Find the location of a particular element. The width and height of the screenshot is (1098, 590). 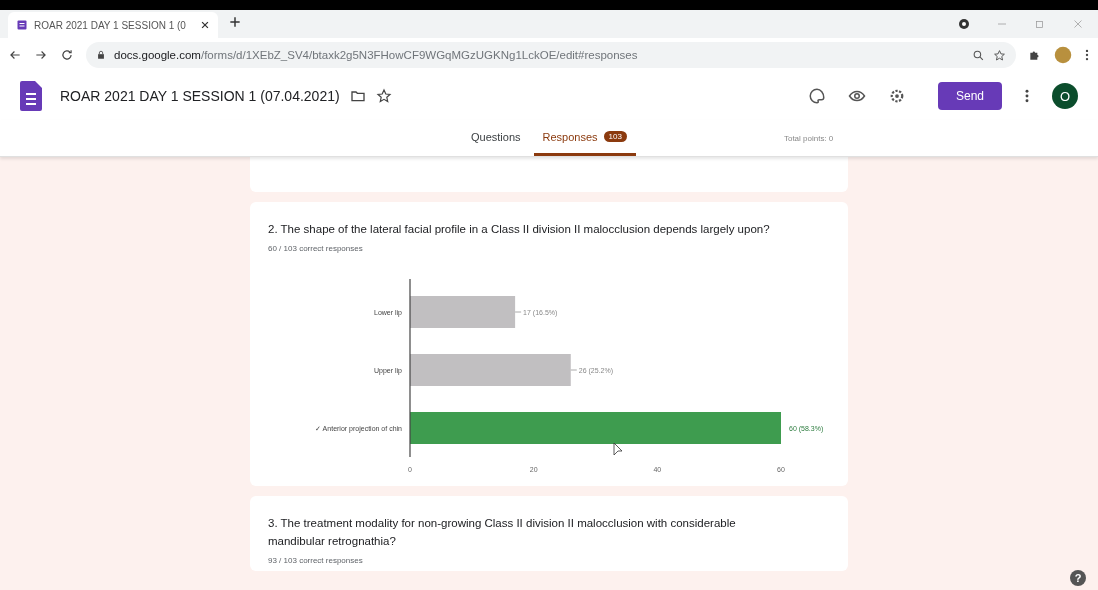

back-icon is located at coordinates (15, 55).